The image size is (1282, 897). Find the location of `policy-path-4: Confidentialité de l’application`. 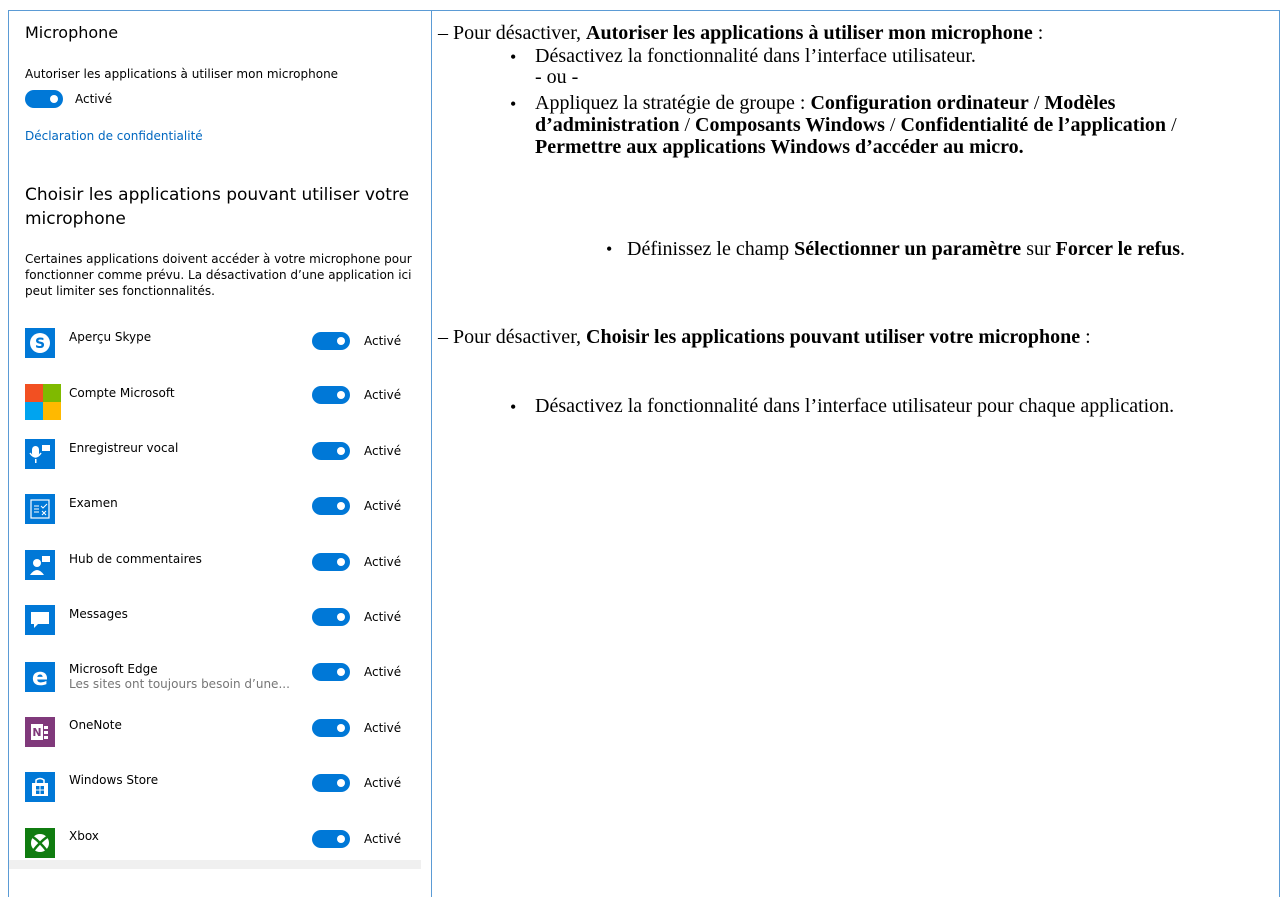

policy-path-4: Confidentialité de l’application is located at coordinates (1033, 125).